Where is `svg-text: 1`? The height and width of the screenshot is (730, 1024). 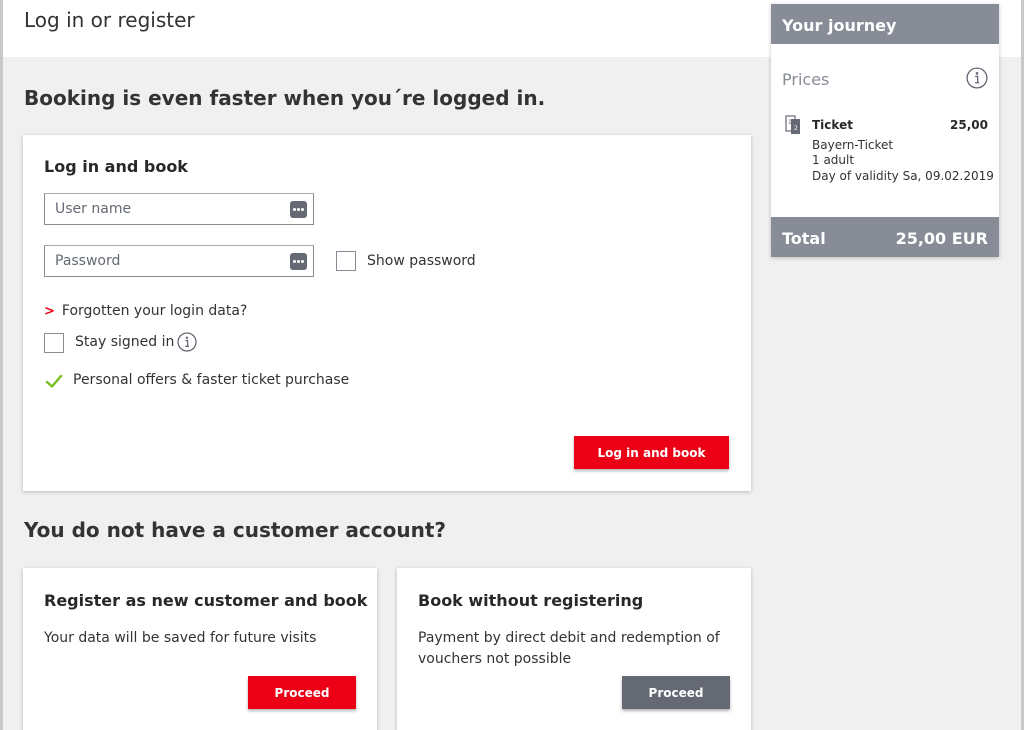 svg-text: 1 is located at coordinates (790, 122).